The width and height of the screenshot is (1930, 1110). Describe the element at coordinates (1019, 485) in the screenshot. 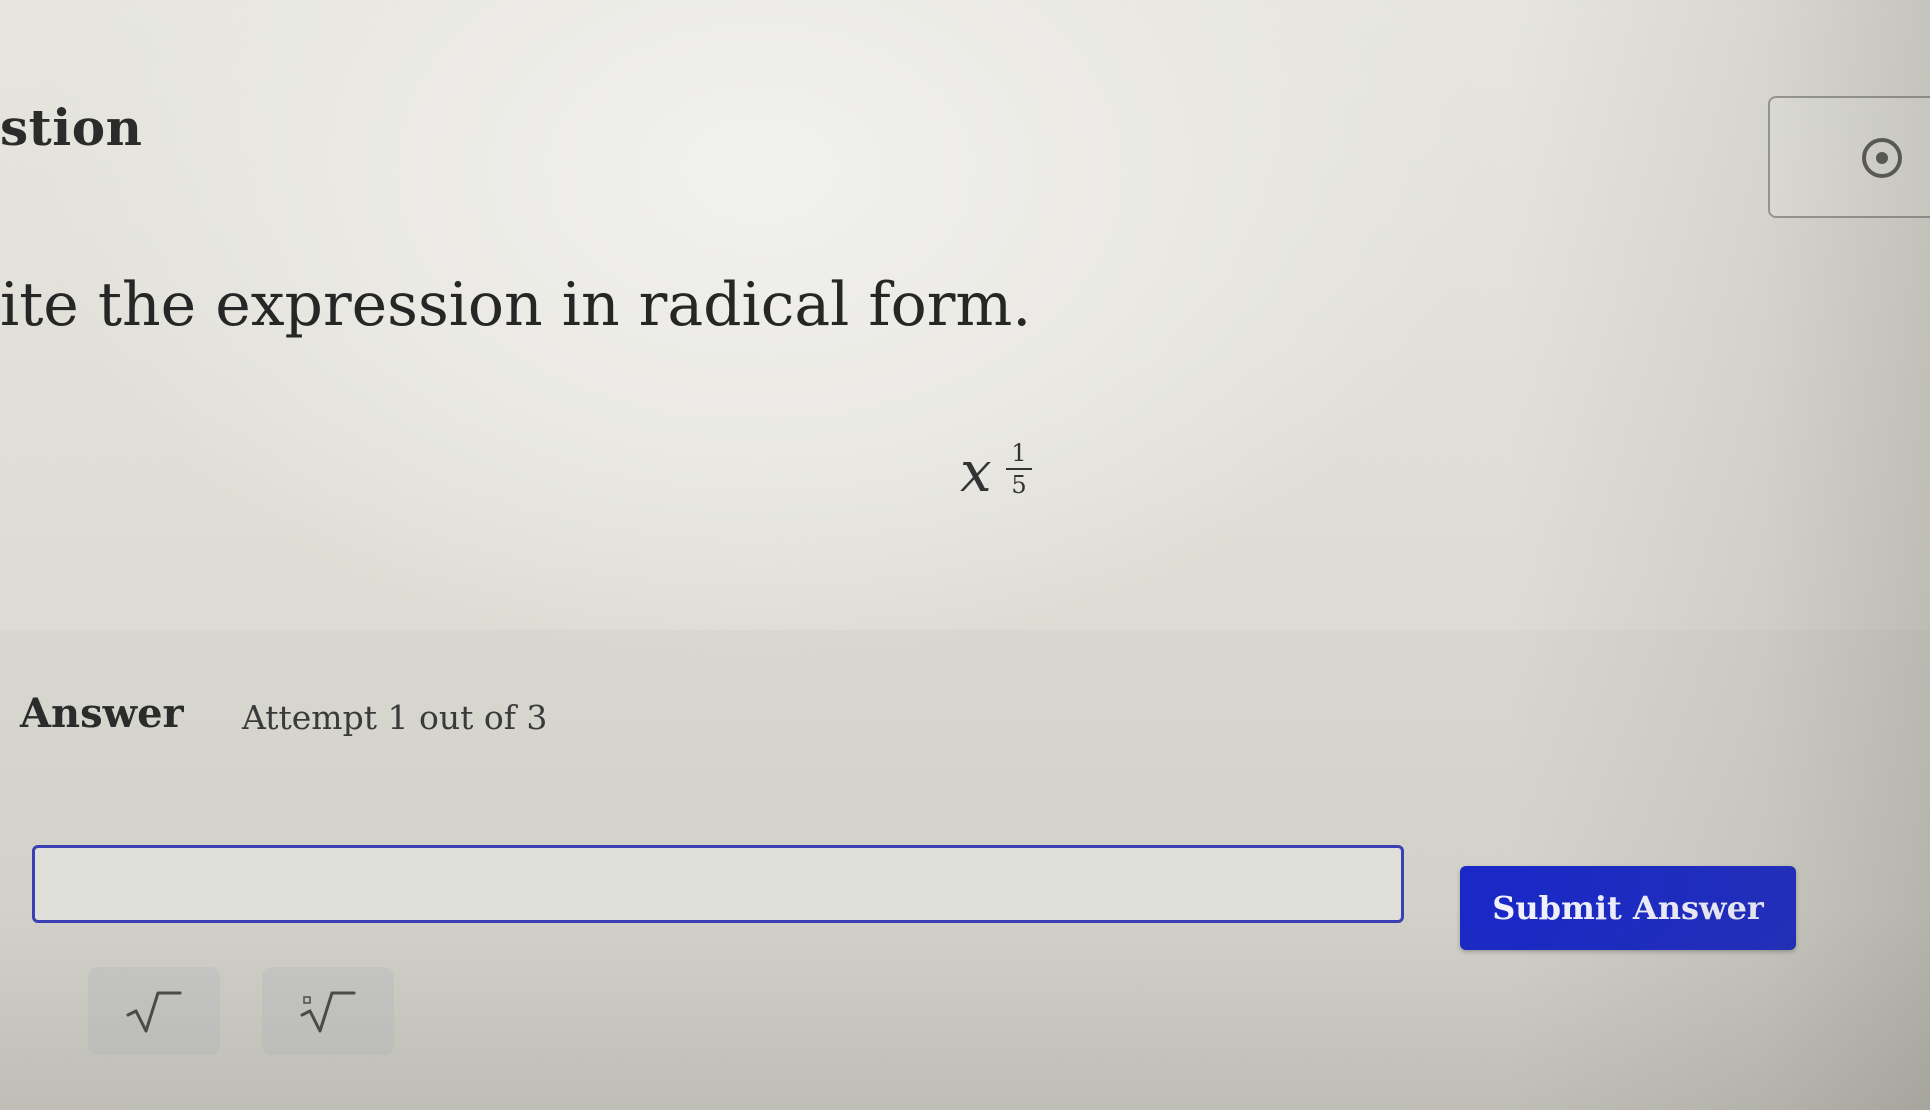

I see `exponent-denominator: 5` at that location.